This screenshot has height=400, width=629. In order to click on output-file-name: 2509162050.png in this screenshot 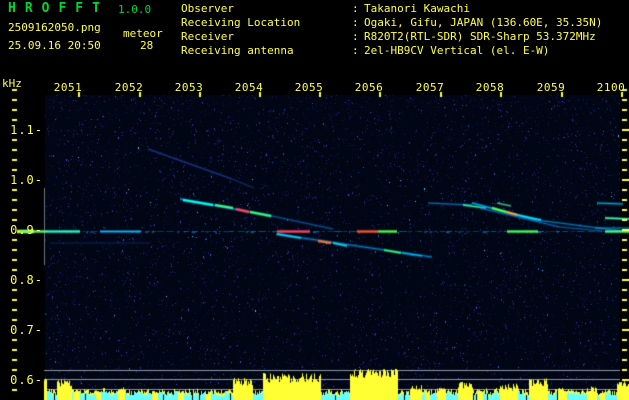, I will do `click(54, 27)`.